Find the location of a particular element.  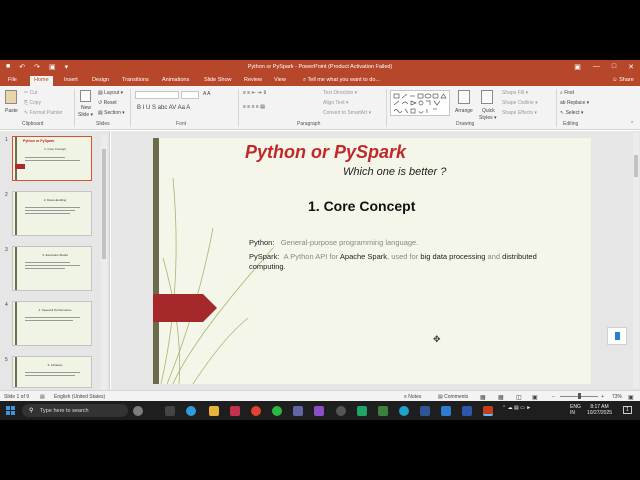

cut-button: ✂ Cut is located at coordinates (30, 93).